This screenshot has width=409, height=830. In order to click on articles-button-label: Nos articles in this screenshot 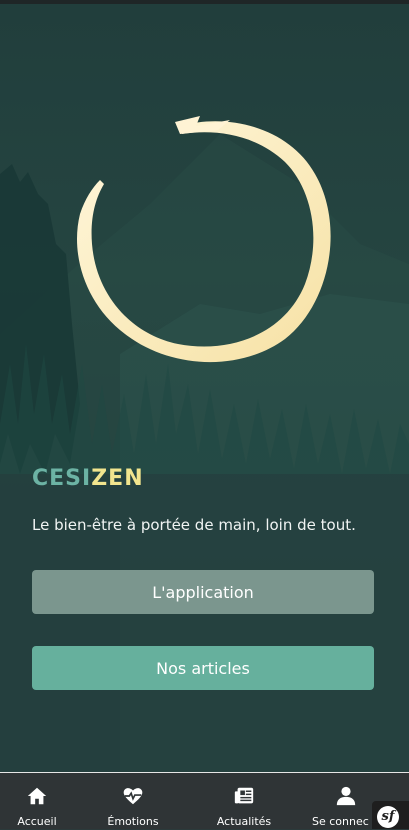, I will do `click(203, 668)`.